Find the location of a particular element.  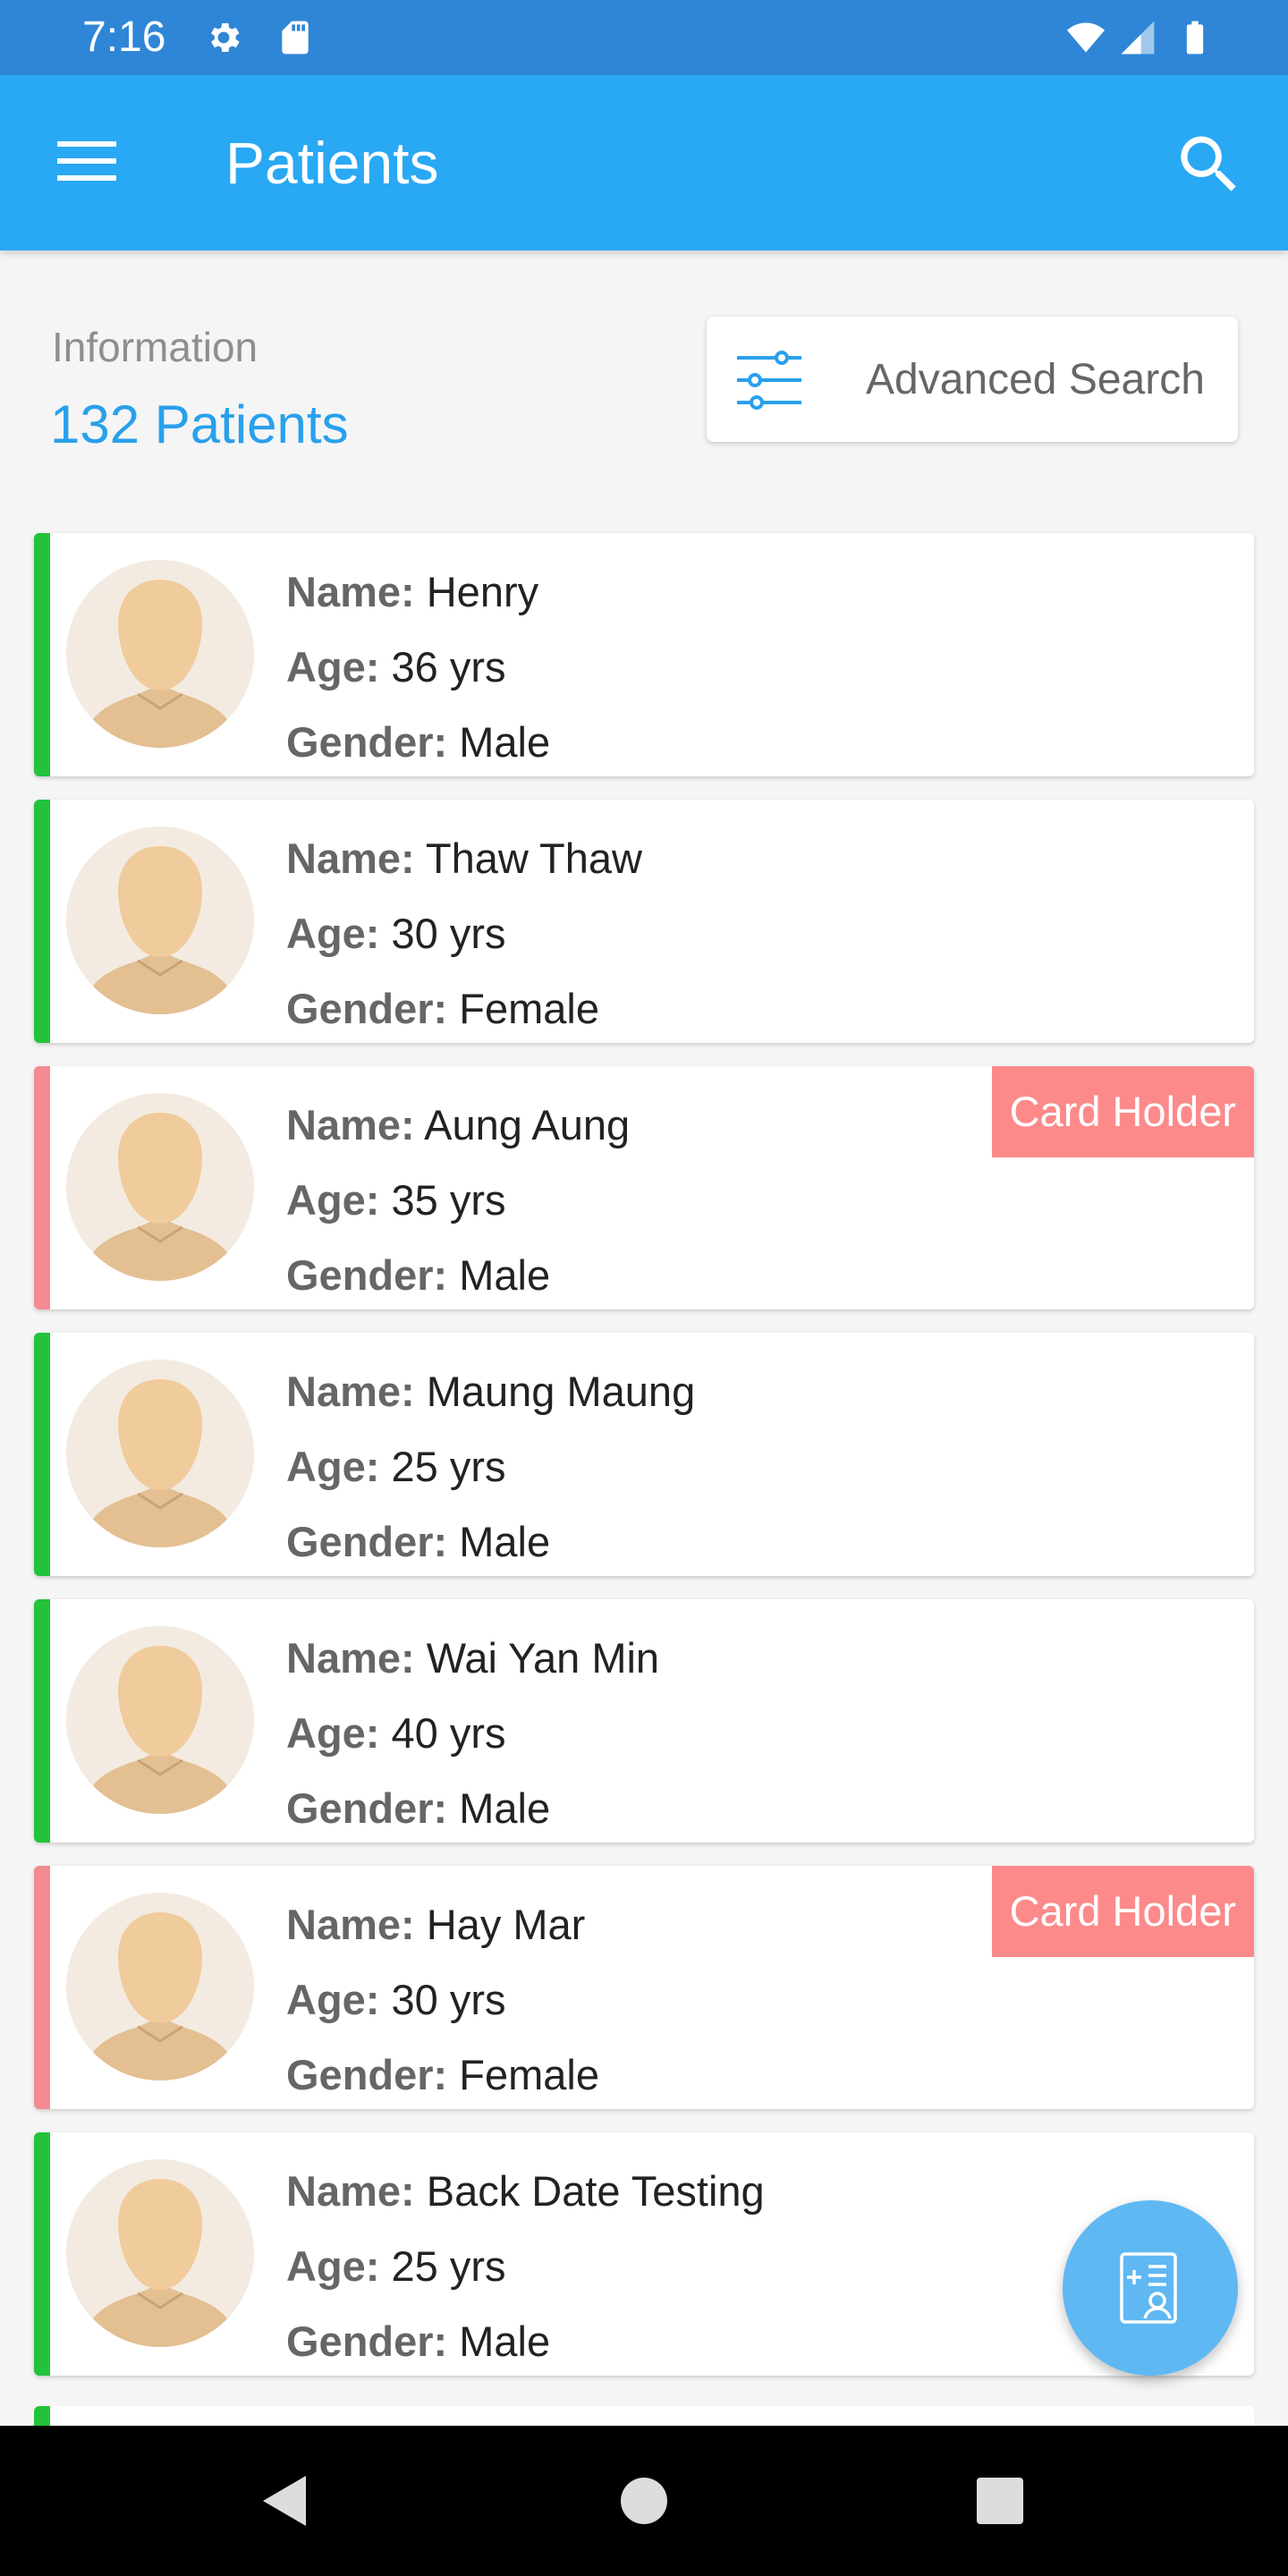

back-icon is located at coordinates (286, 2501).